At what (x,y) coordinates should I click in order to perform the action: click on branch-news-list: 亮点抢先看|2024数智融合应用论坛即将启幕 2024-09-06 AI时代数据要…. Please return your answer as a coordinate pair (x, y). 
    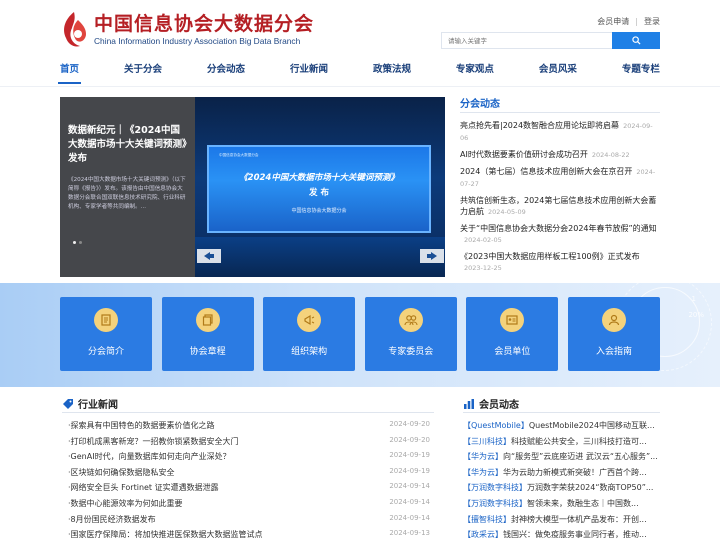
    Looking at the image, I should click on (560, 199).